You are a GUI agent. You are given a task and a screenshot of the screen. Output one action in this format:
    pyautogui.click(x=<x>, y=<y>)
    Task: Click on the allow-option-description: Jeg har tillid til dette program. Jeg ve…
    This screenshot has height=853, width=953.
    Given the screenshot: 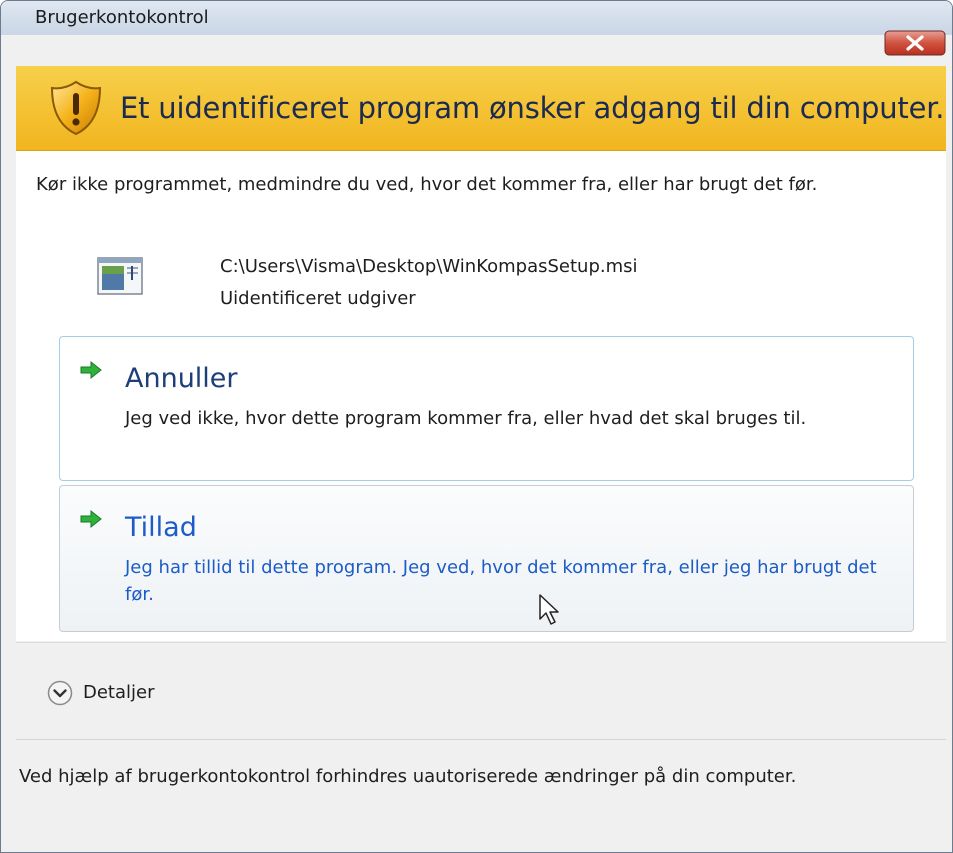 What is the action you would take?
    pyautogui.click(x=501, y=581)
    